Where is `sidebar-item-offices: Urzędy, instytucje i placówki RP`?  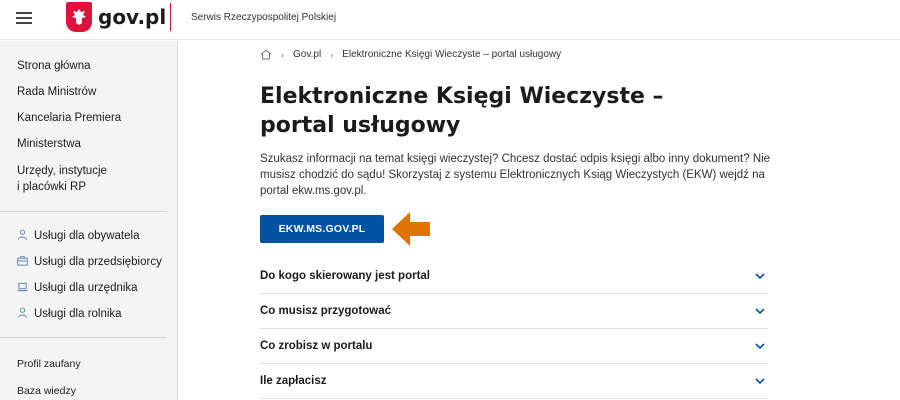
sidebar-item-offices: Urzędy, instytucje i placówki RP is located at coordinates (62, 179).